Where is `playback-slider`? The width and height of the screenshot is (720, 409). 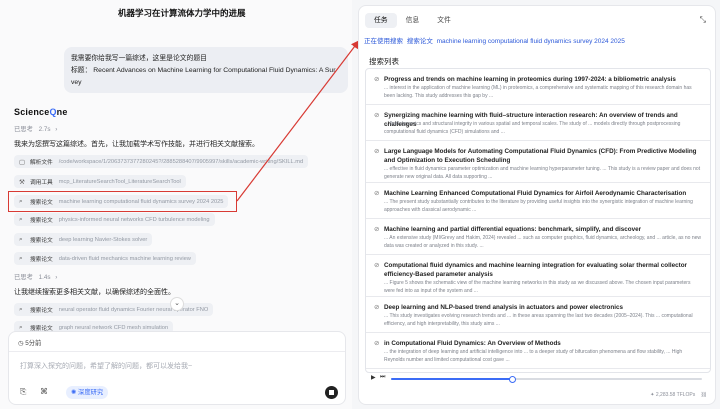
playback-slider is located at coordinates (546, 379).